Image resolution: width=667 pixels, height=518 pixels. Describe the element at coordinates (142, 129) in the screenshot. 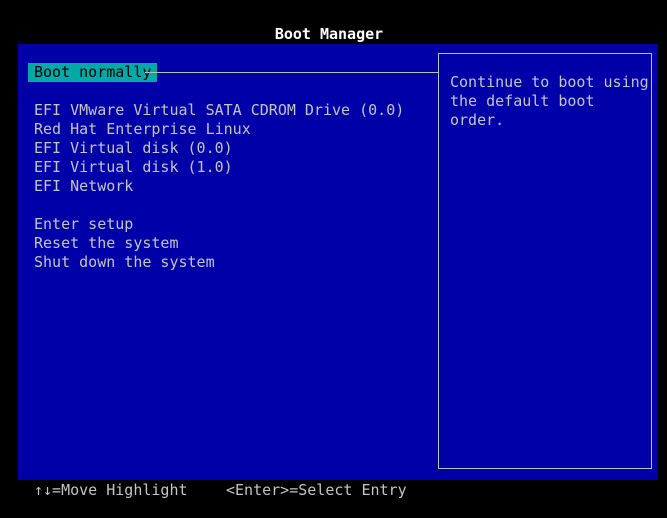

I see `menu-item-red-hat: Red Hat Enterprise Linux` at that location.